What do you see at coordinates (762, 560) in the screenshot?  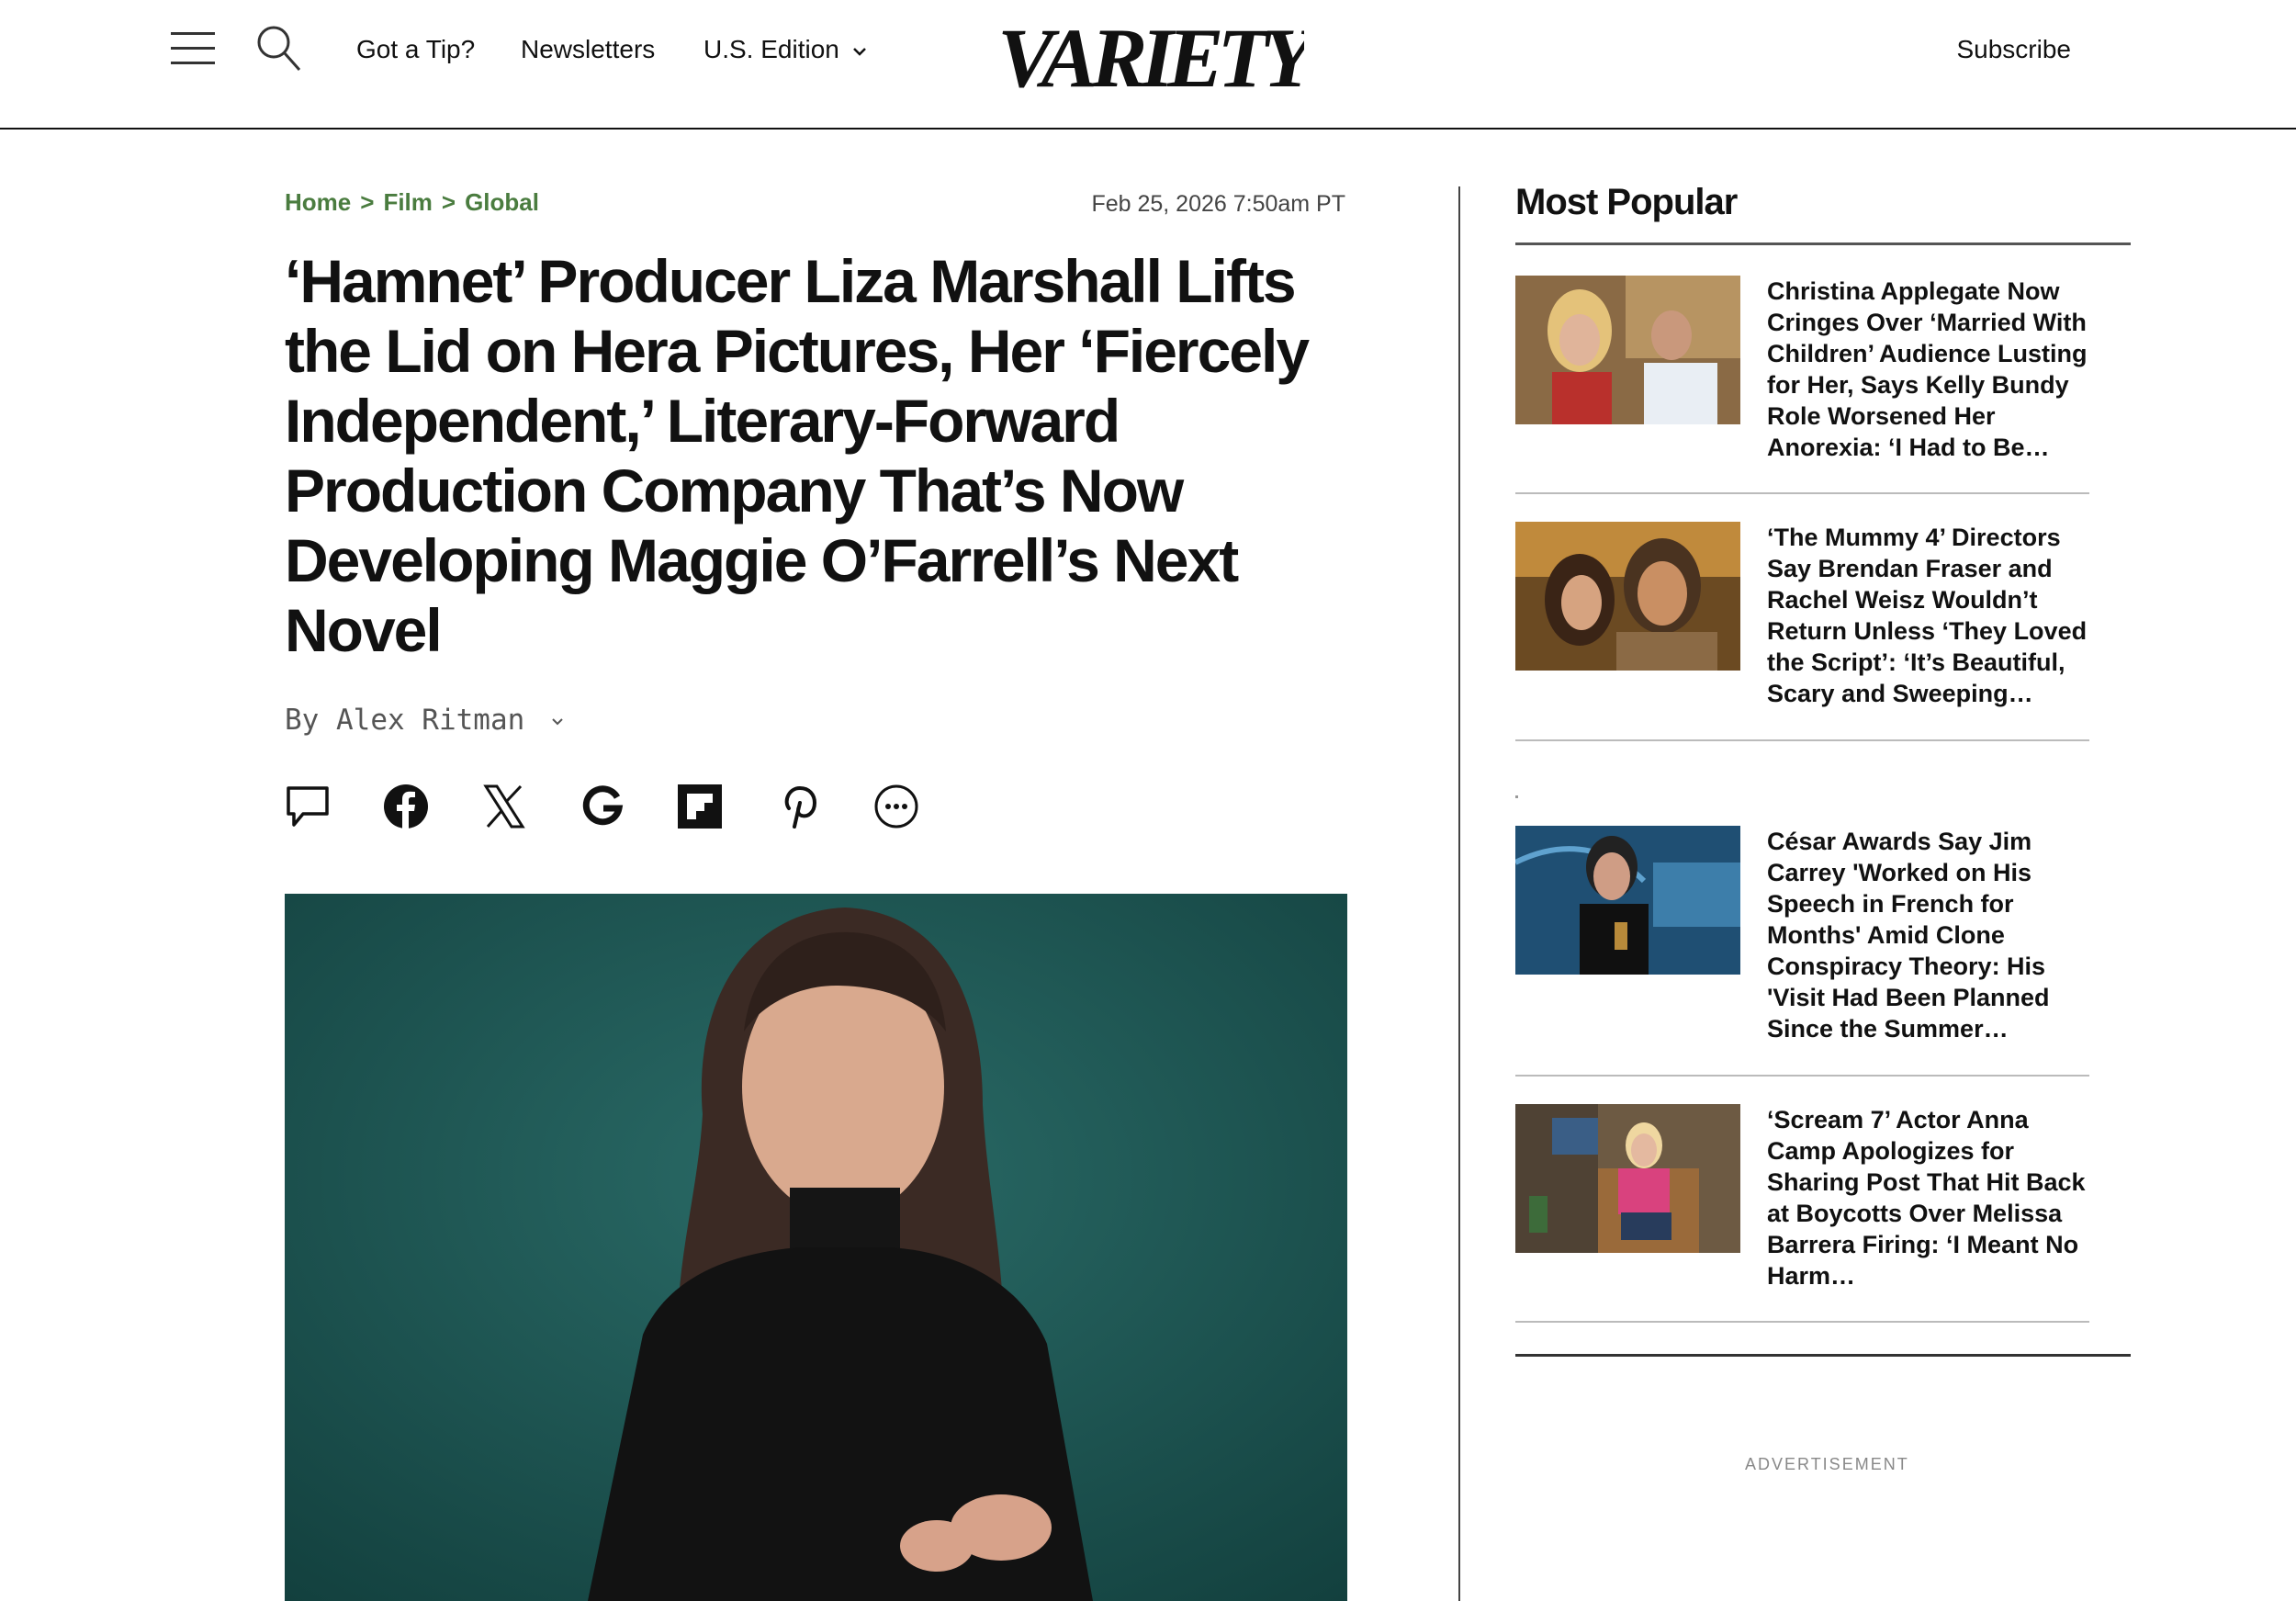 I see `headline-line: Developing Maggie O’Farrell’s Next` at bounding box center [762, 560].